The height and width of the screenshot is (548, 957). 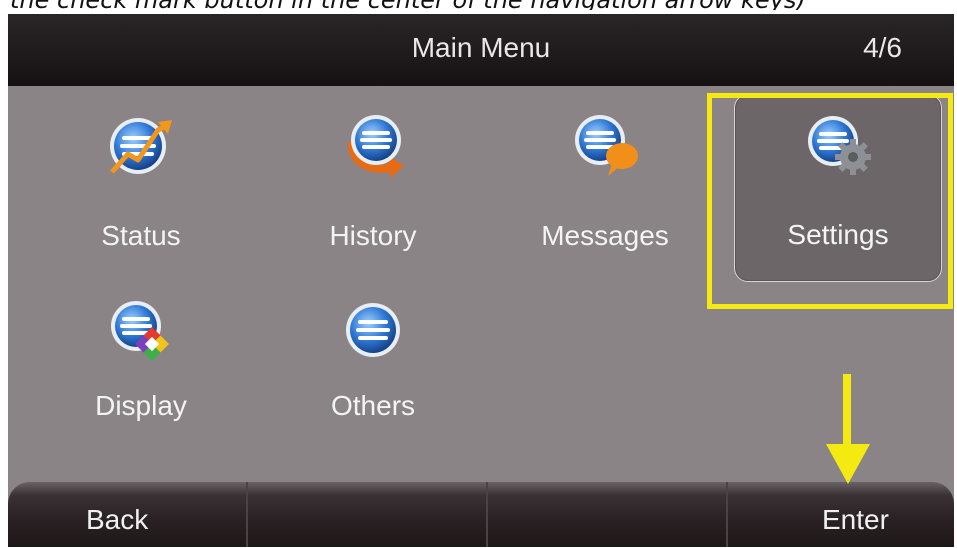 I want to click on menu-item-display: Display, so click(x=141, y=374).